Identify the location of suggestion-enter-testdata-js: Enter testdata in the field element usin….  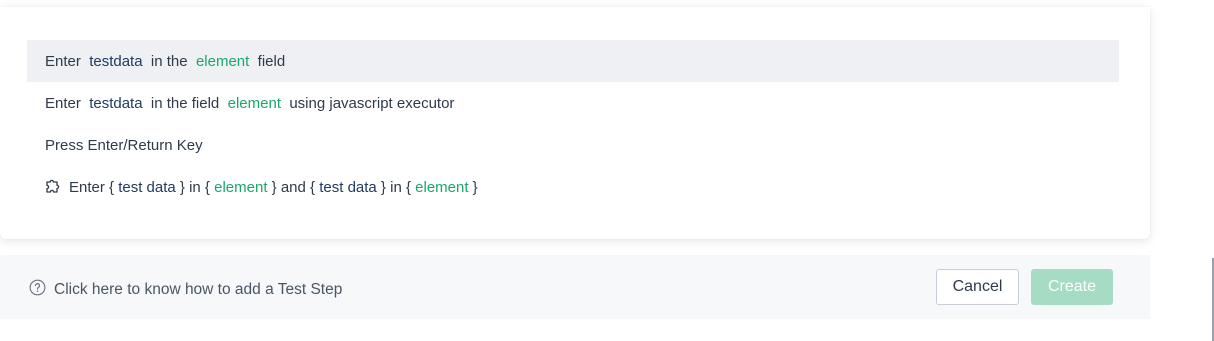
(573, 103).